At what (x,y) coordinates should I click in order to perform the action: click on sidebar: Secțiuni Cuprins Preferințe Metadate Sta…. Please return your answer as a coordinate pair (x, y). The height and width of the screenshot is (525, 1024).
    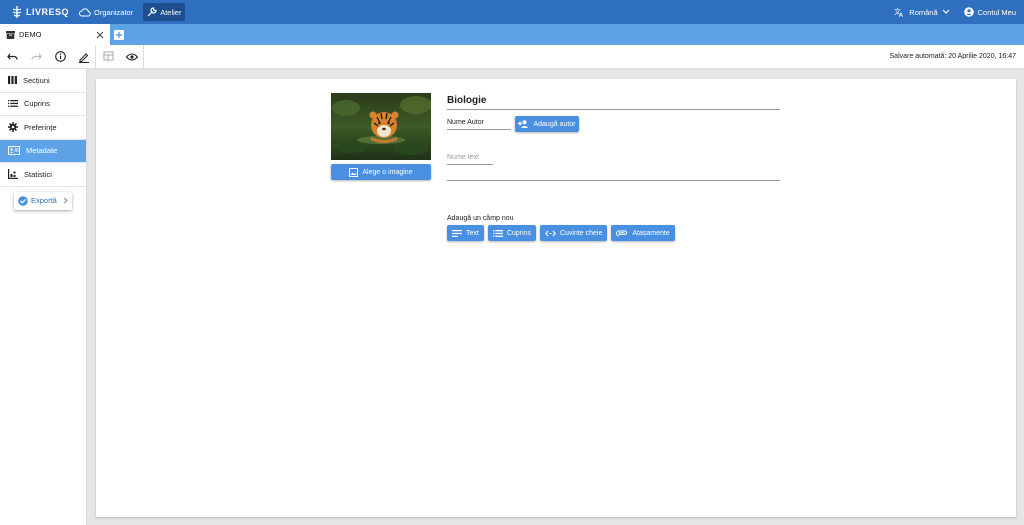
    Looking at the image, I should click on (43, 297).